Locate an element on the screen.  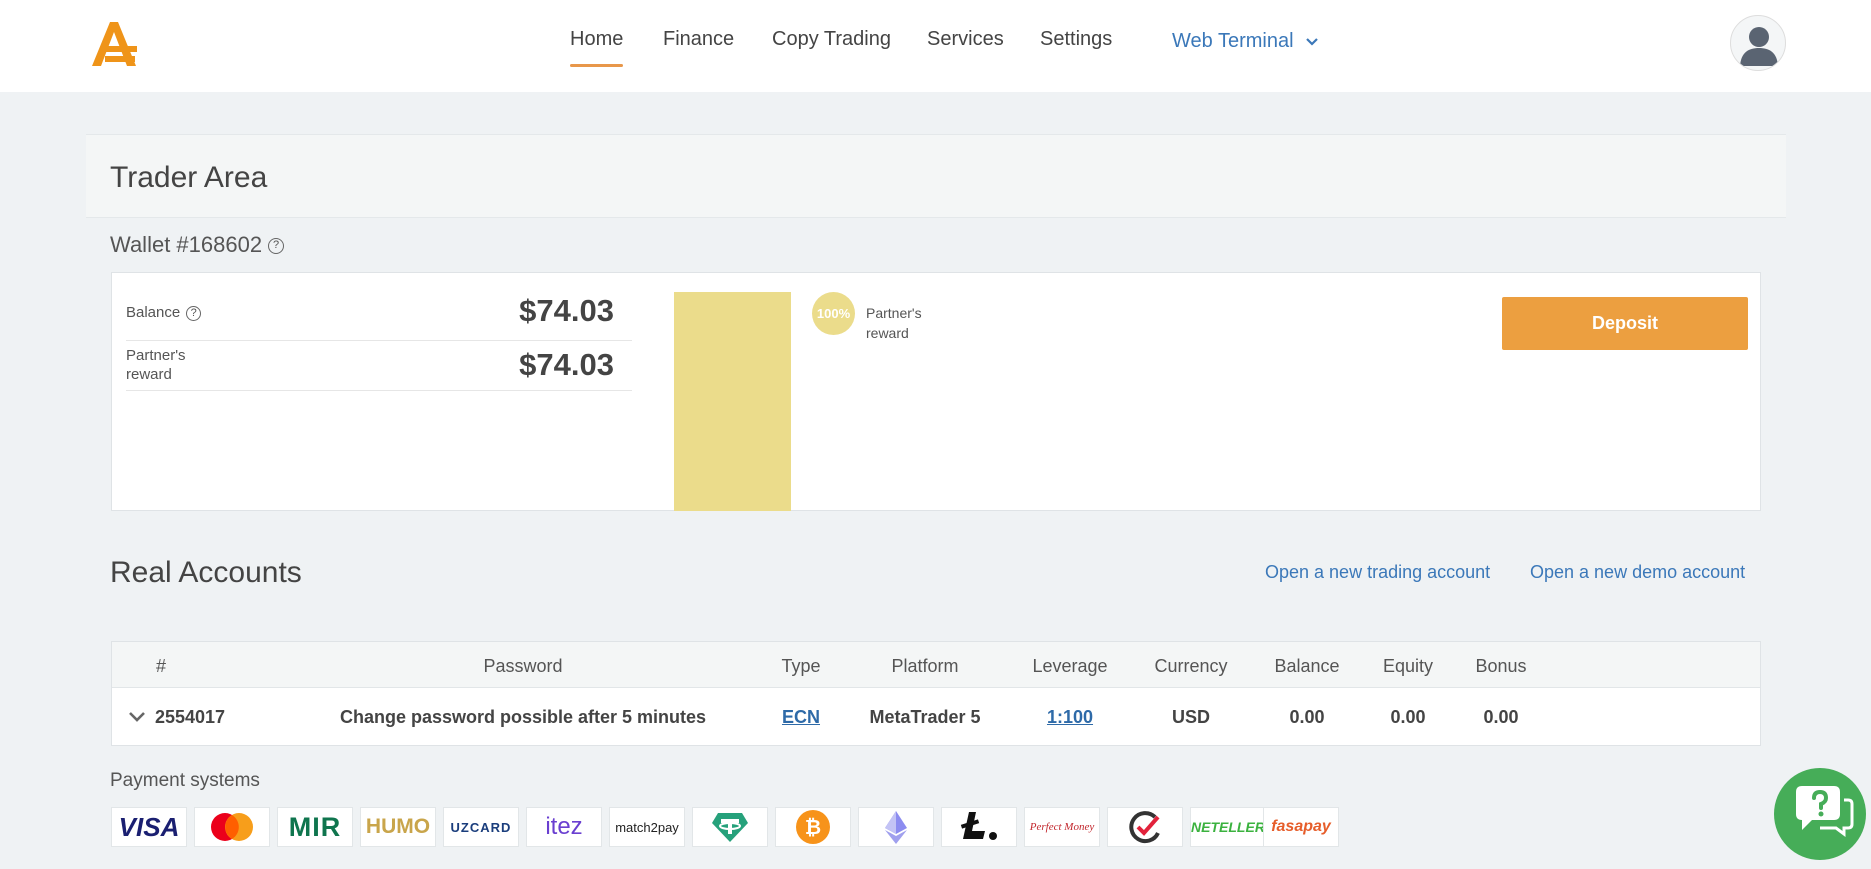
partner-reward-percent-badge: 100% is located at coordinates (833, 313).